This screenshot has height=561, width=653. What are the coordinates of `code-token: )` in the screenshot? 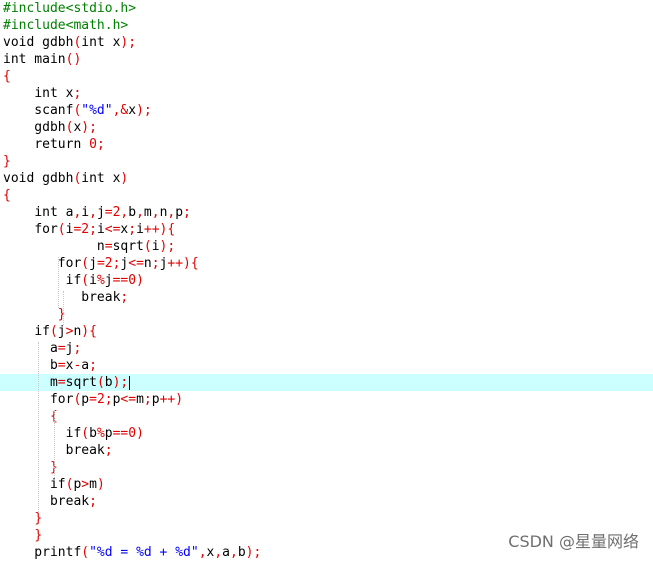 It's located at (124, 178).